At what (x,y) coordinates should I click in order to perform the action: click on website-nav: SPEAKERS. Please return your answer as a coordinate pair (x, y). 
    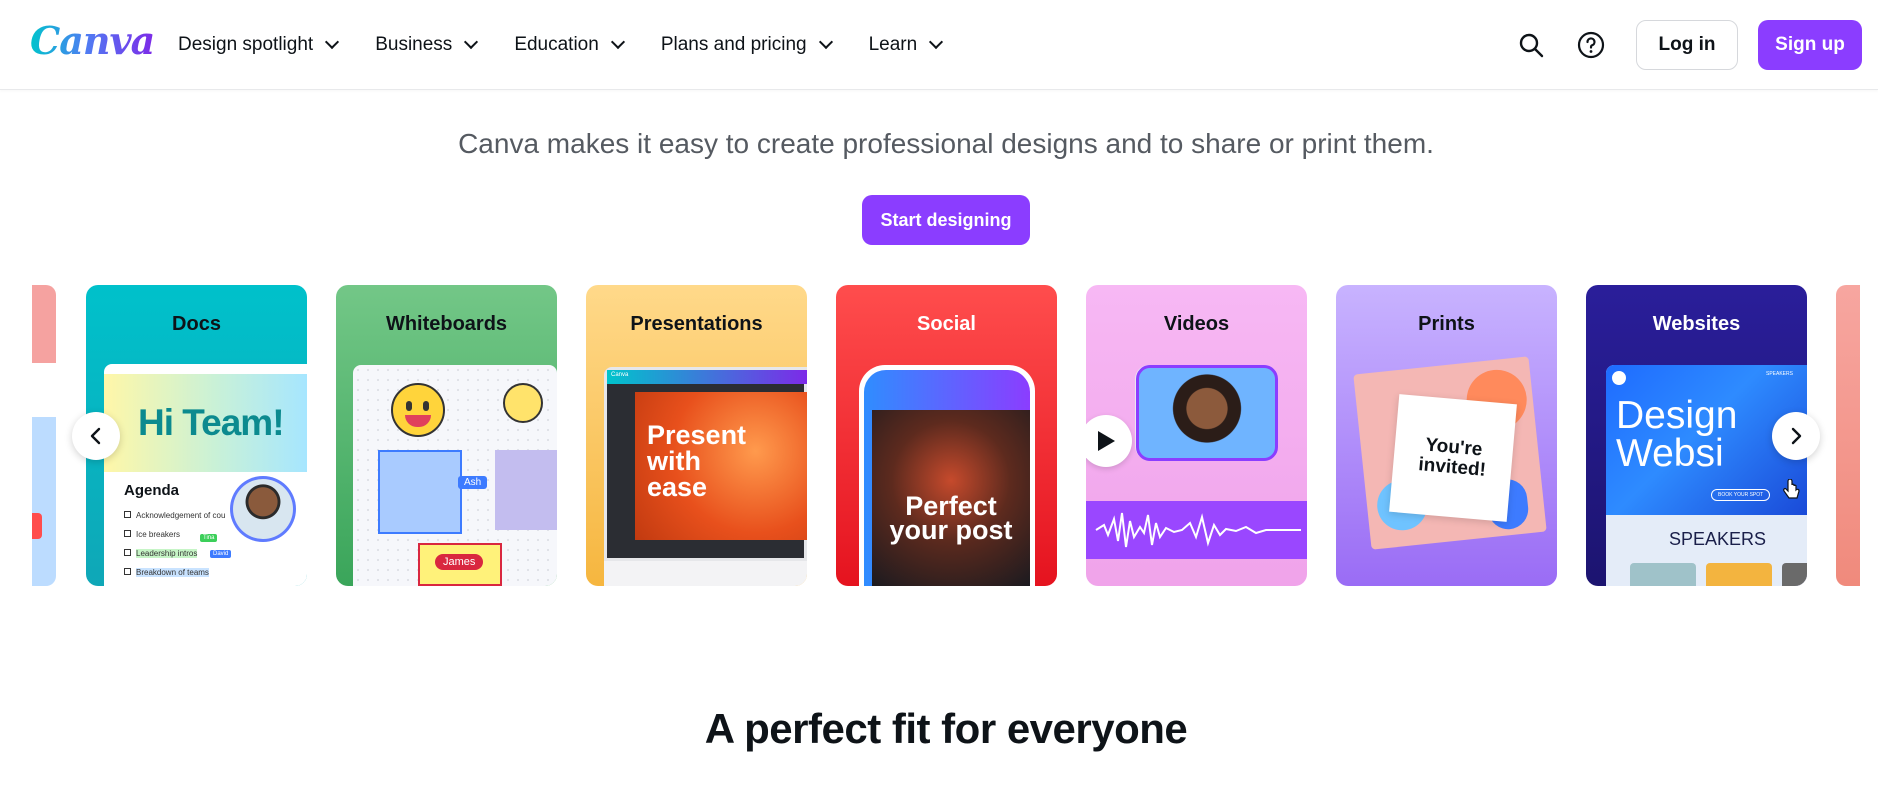
    Looking at the image, I should click on (1779, 374).